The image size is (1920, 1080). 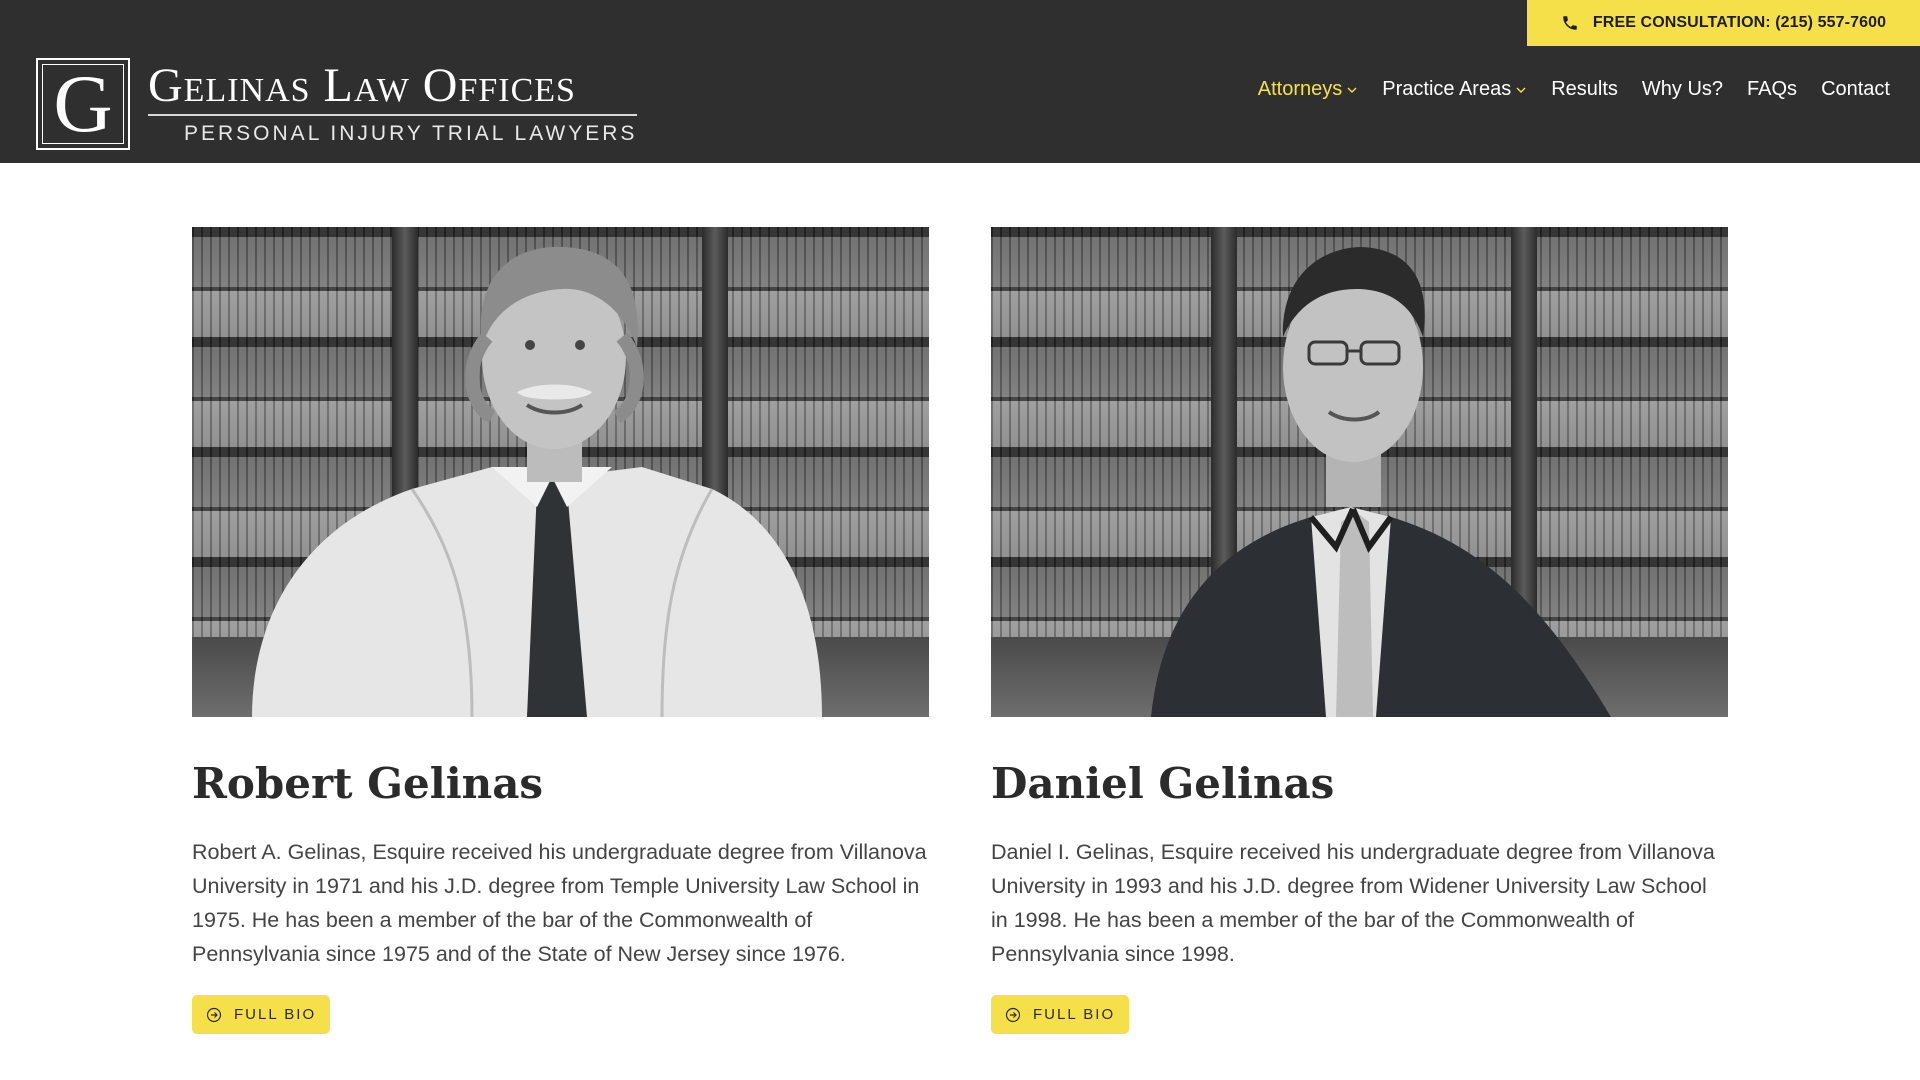 I want to click on nav-label: FAQs, so click(x=1772, y=89).